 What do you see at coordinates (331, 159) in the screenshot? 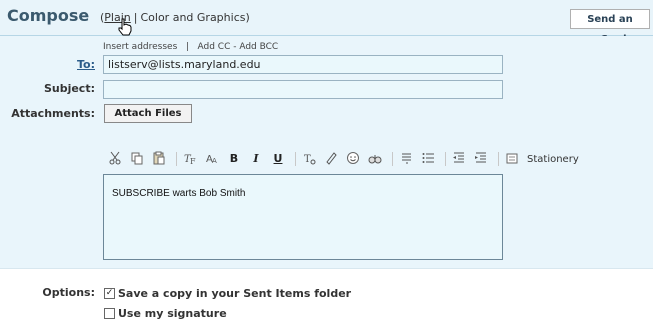
I see `highlight-icon` at bounding box center [331, 159].